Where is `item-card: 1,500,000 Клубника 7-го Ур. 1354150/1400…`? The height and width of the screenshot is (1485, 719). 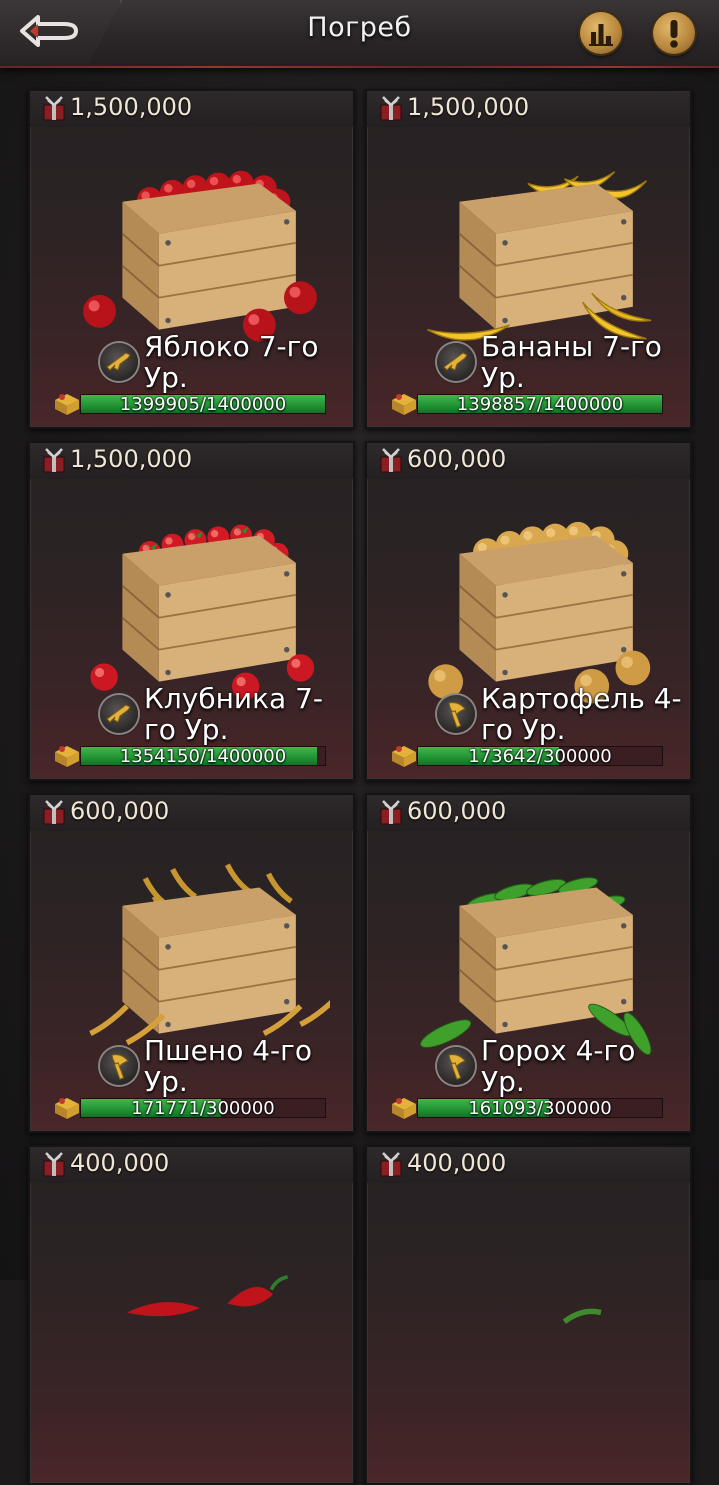
item-card: 1,500,000 Клубника 7-го Ур. 1354150/1400… is located at coordinates (191, 611).